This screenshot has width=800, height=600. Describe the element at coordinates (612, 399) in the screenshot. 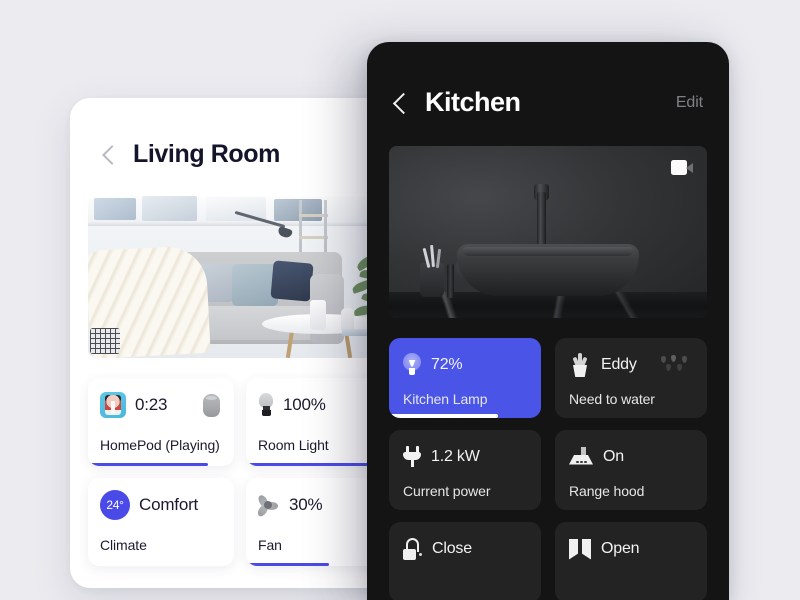

I see `plant-status-label: Need to water` at that location.